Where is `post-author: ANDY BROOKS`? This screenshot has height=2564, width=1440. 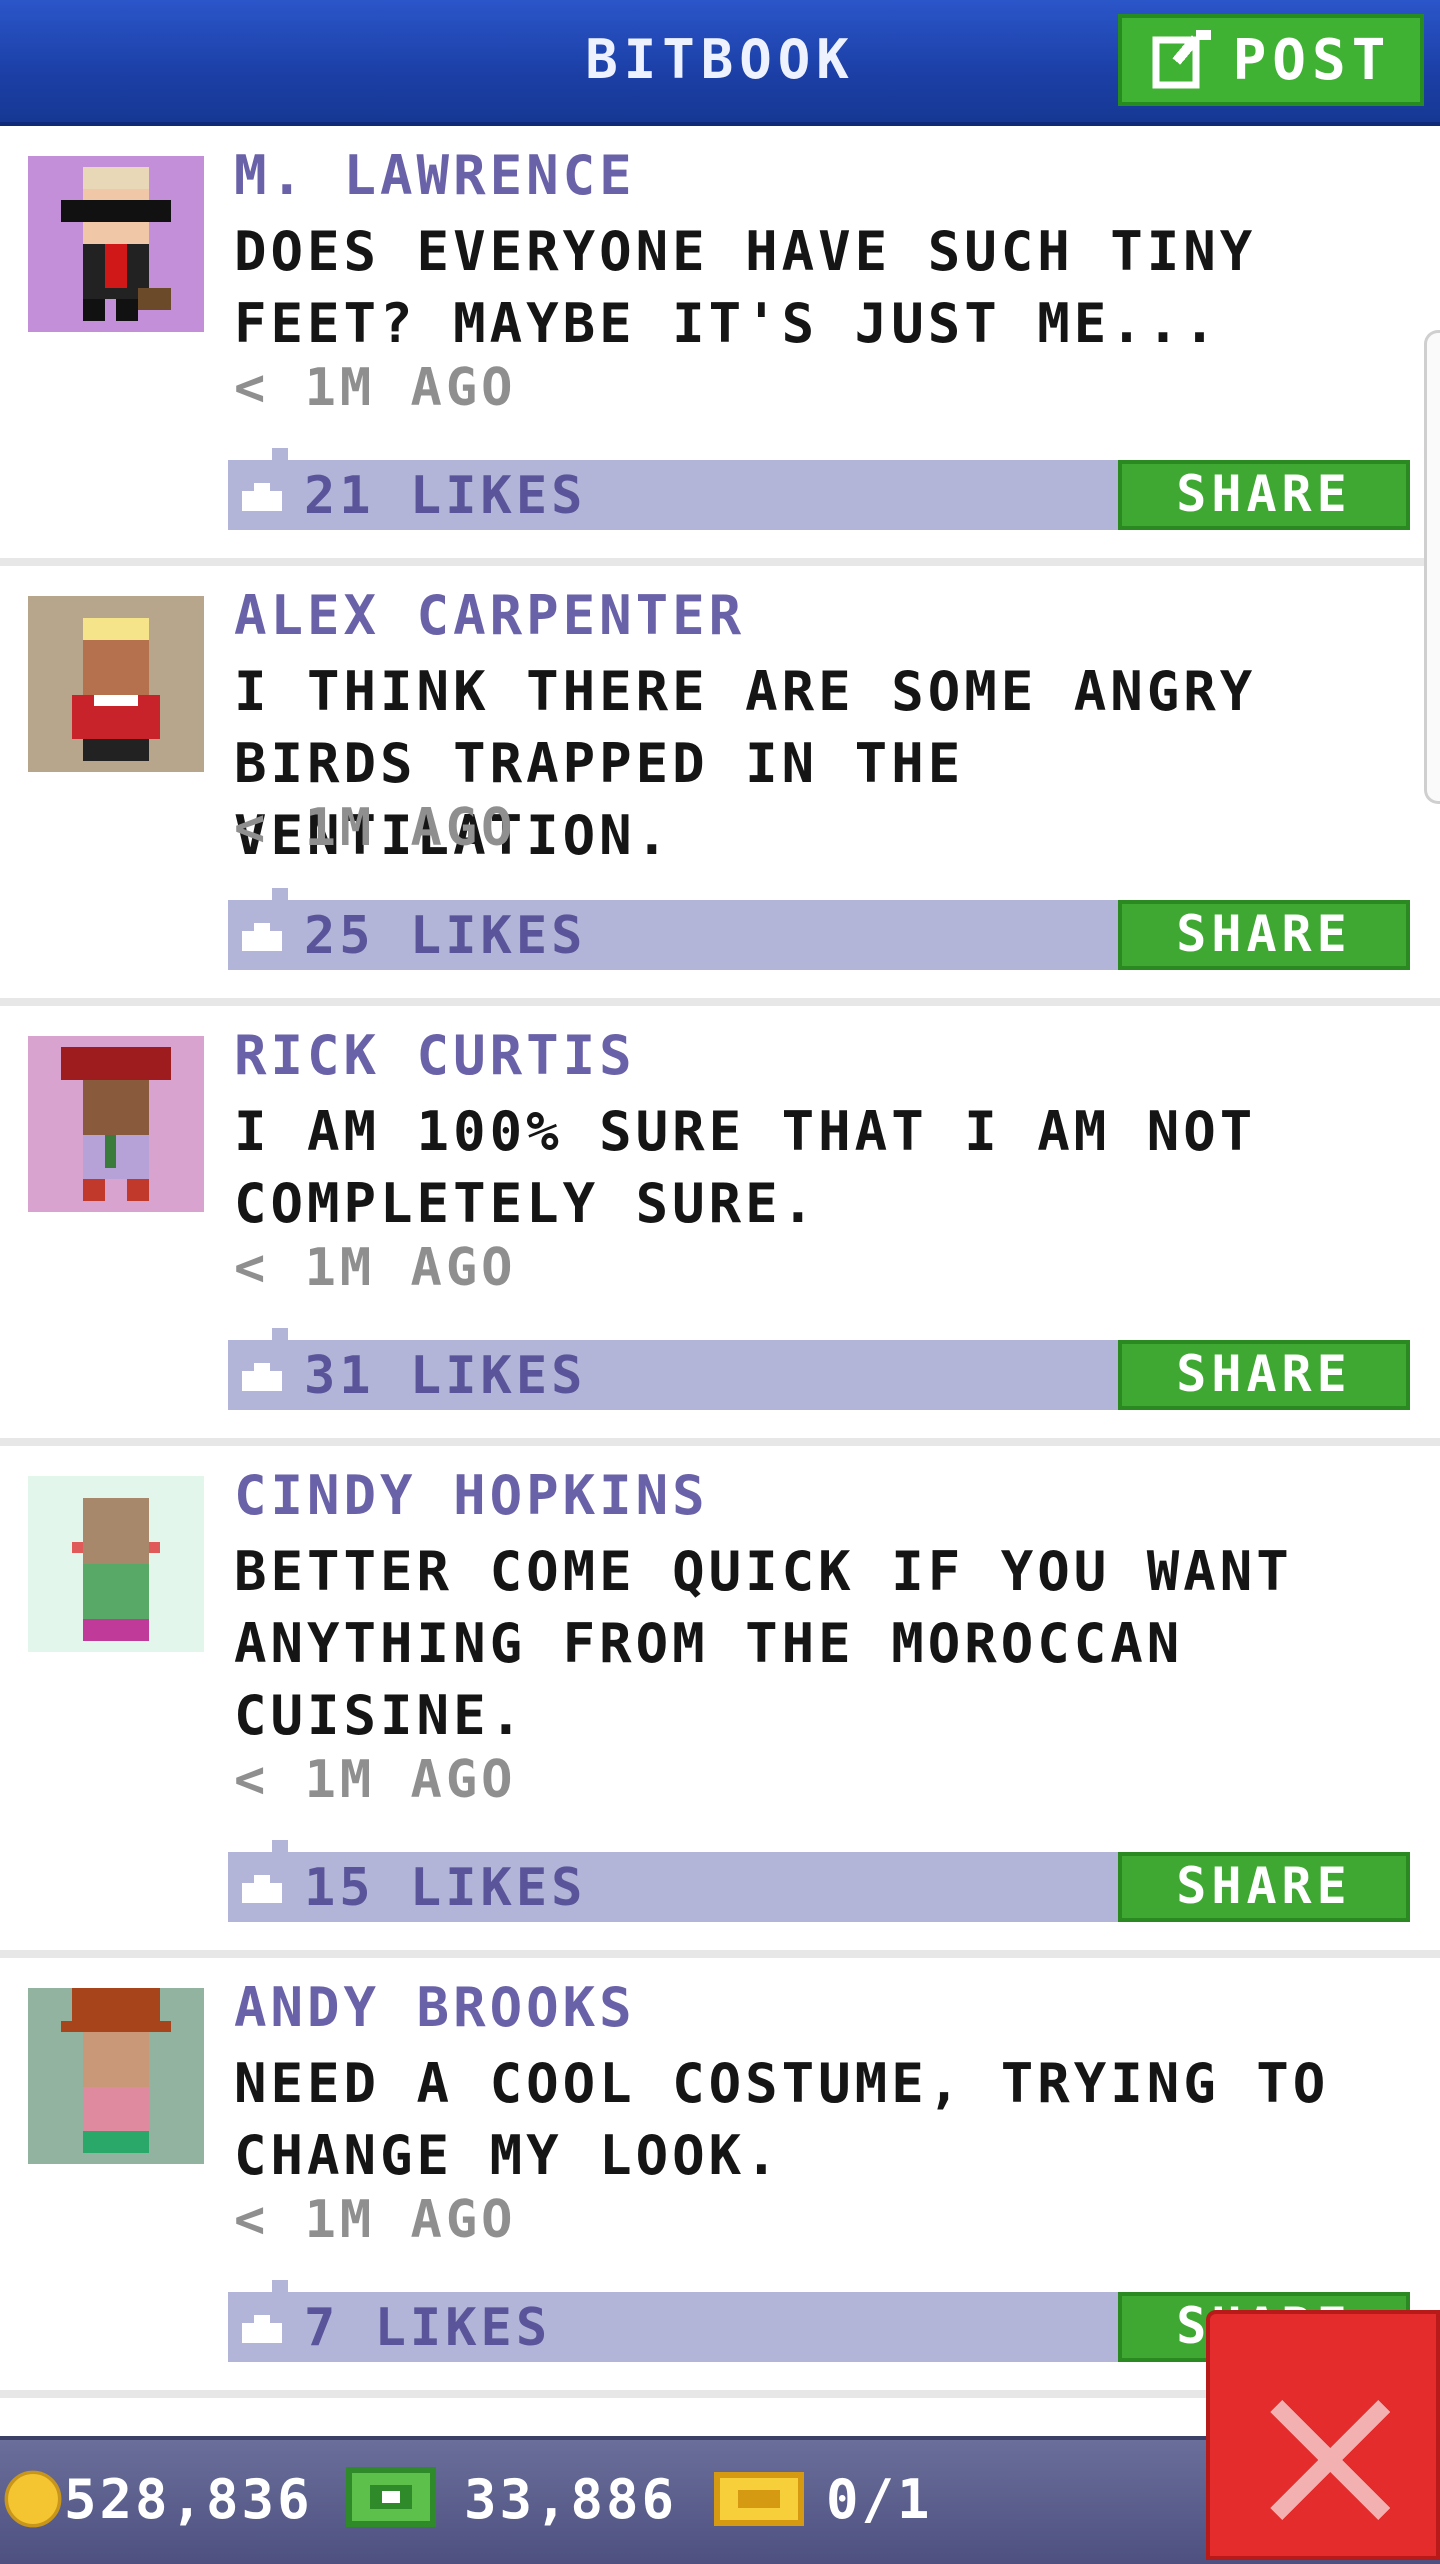
post-author: ANDY BROOKS is located at coordinates (435, 2007).